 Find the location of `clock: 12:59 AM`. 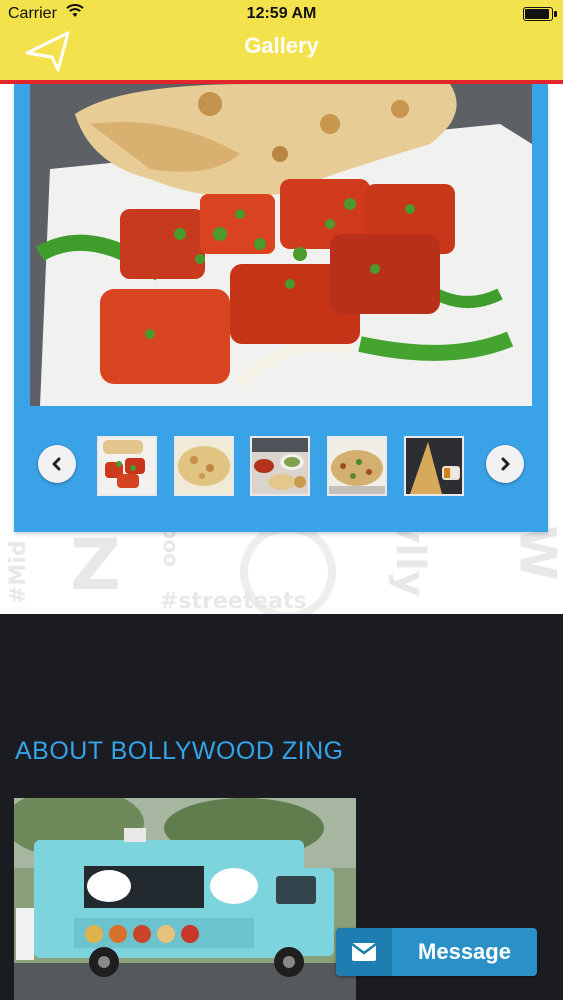

clock: 12:59 AM is located at coordinates (281, 13).